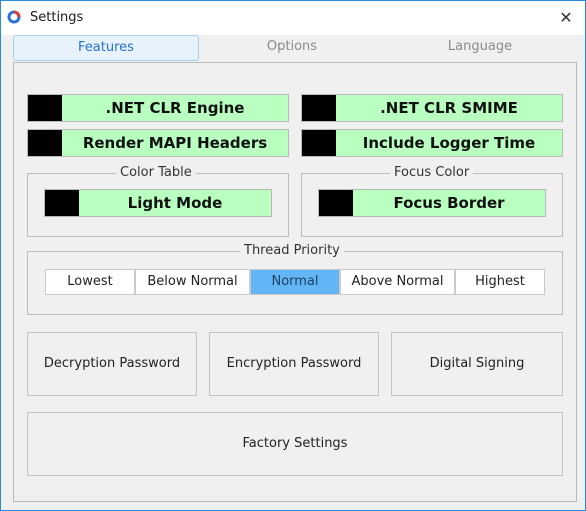  What do you see at coordinates (432, 172) in the screenshot?
I see `focus-color-legend: Focus Color` at bounding box center [432, 172].